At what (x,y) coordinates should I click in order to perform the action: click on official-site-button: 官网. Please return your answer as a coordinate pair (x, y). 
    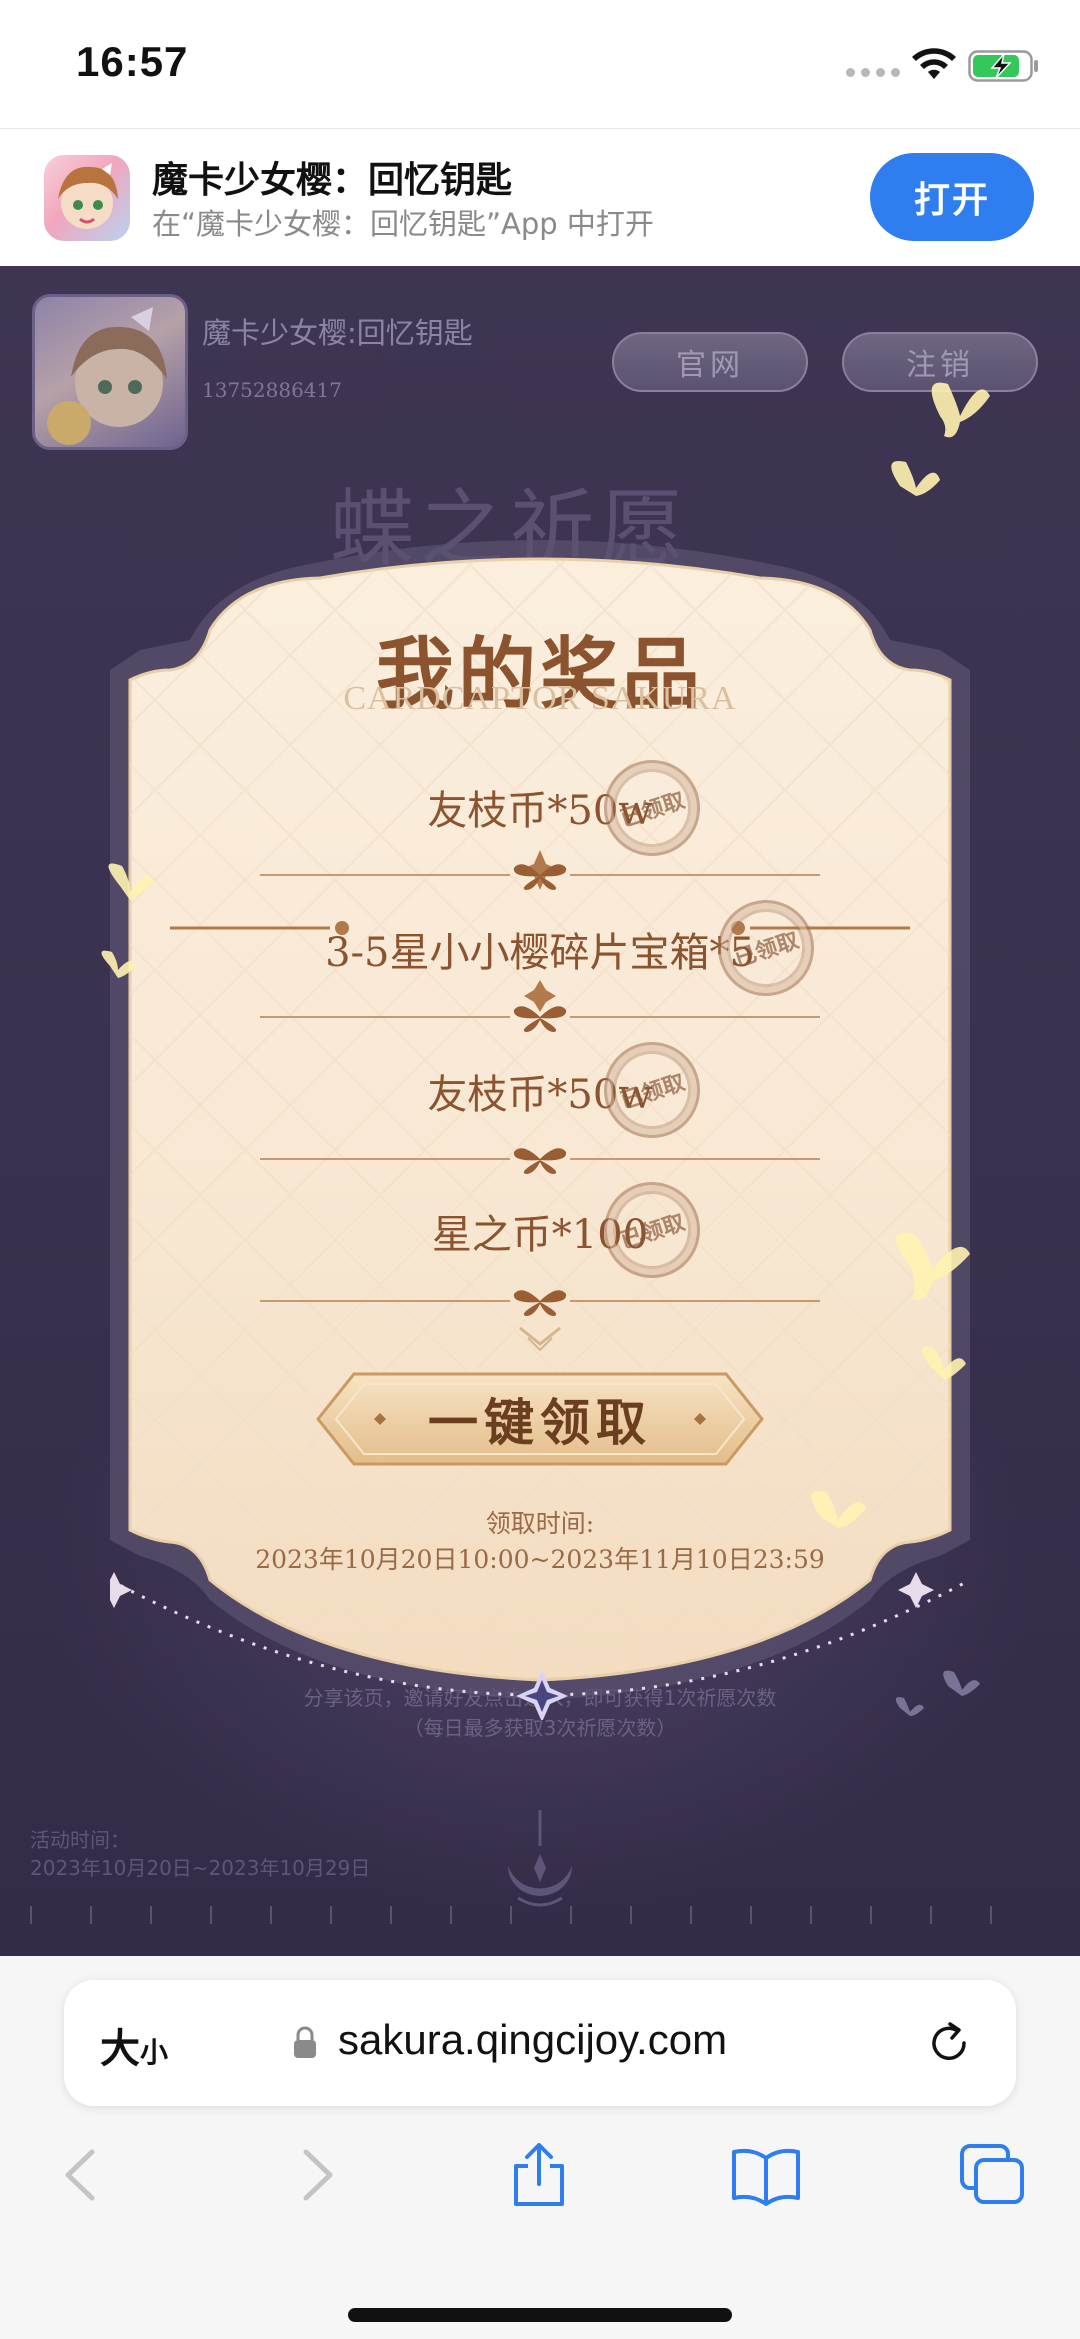
    Looking at the image, I should click on (710, 362).